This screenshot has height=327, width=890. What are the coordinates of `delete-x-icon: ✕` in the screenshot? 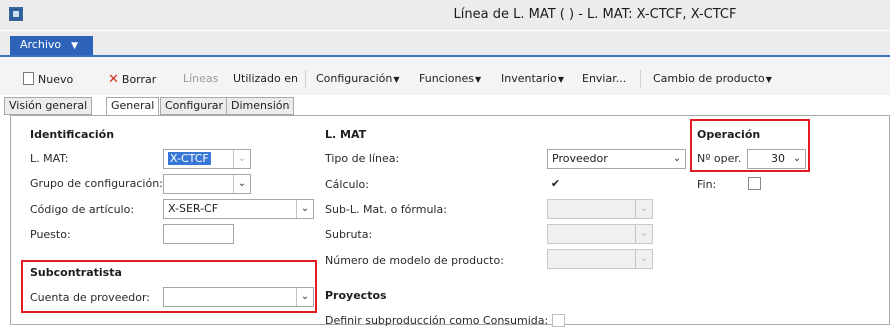 It's located at (113, 79).